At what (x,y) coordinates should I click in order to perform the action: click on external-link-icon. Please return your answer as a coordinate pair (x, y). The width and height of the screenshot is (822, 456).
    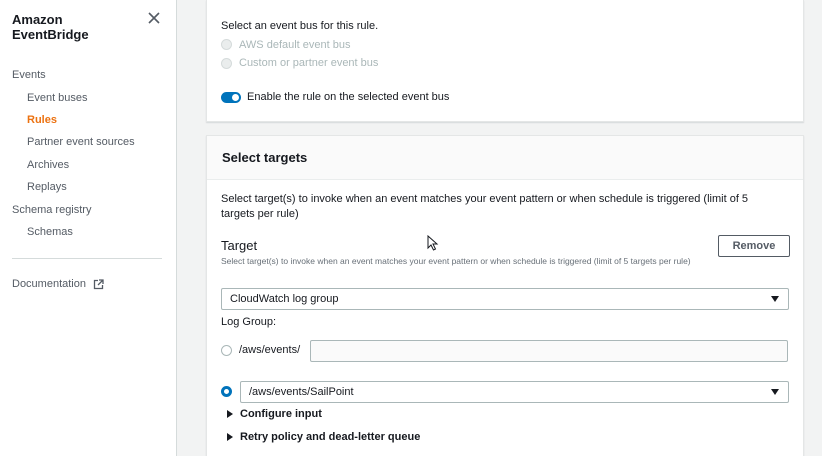
    Looking at the image, I should click on (98, 283).